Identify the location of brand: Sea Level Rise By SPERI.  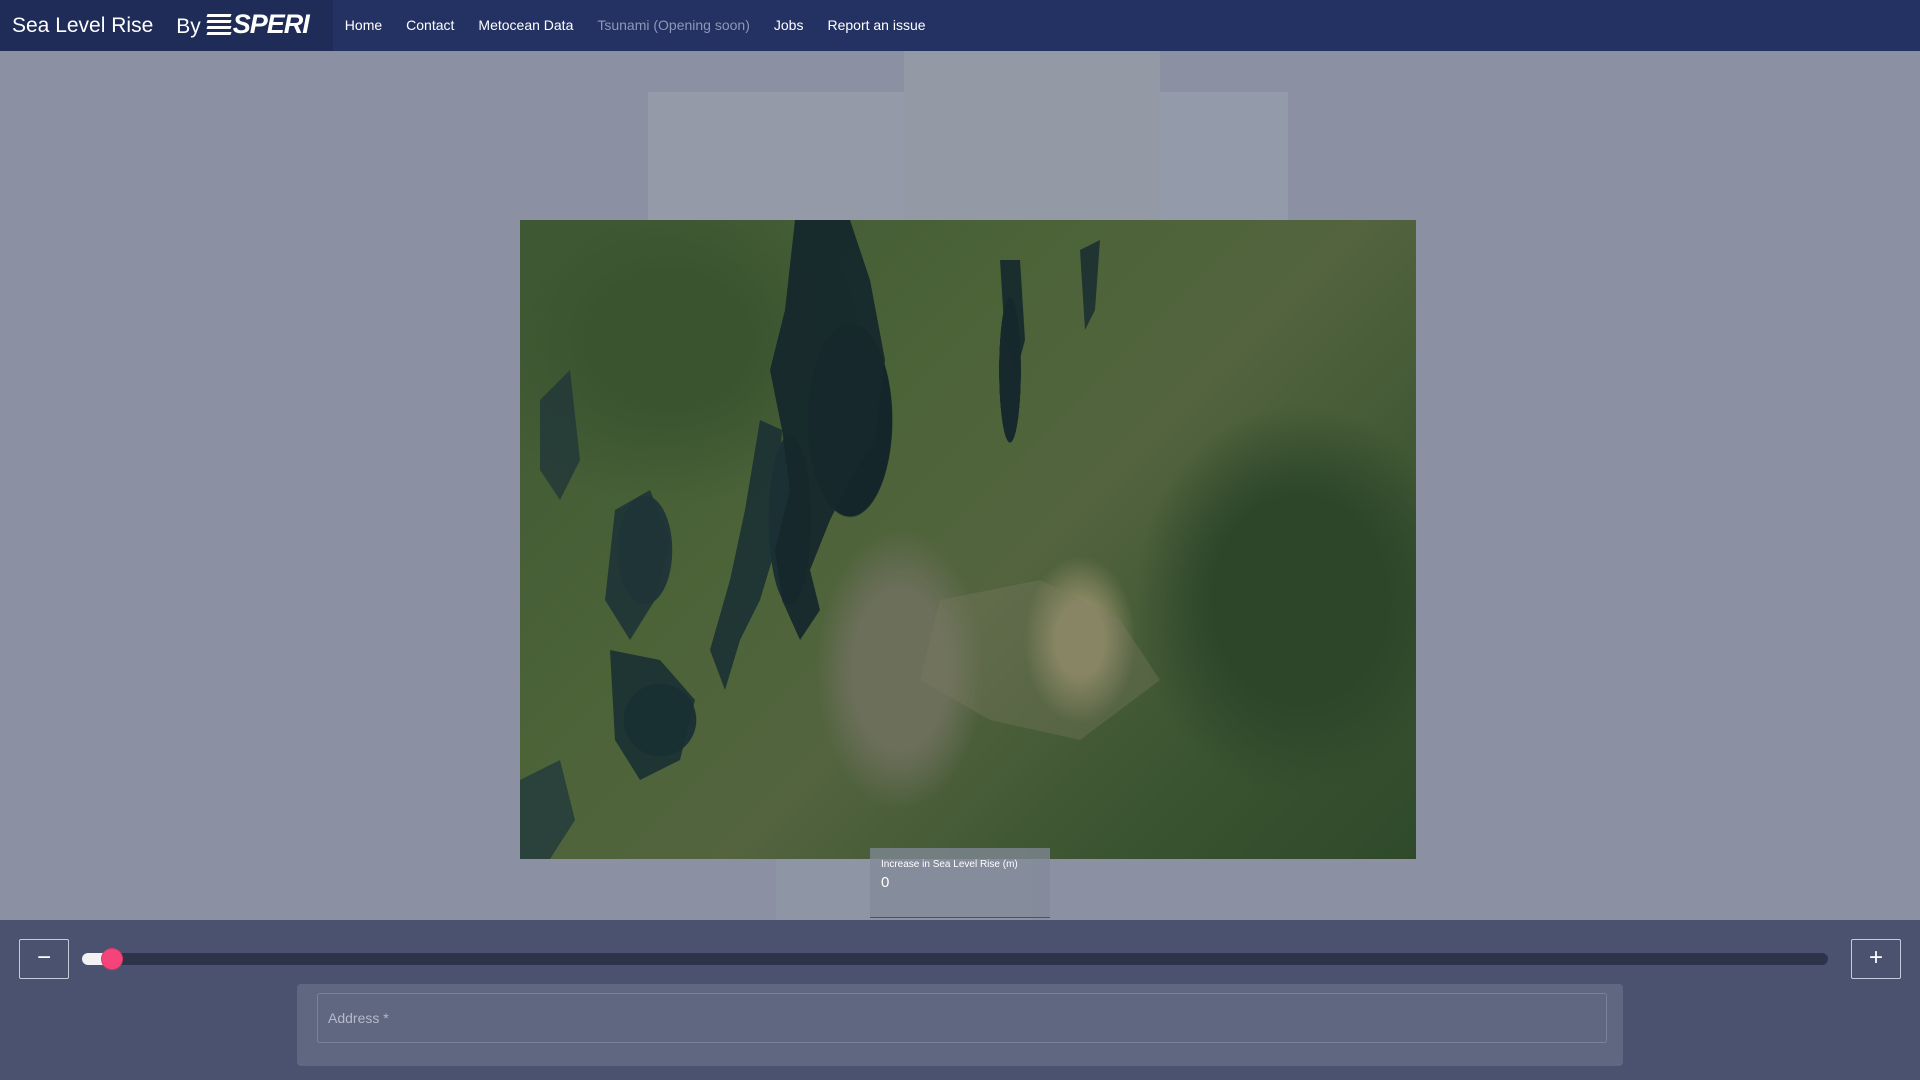
(166, 25).